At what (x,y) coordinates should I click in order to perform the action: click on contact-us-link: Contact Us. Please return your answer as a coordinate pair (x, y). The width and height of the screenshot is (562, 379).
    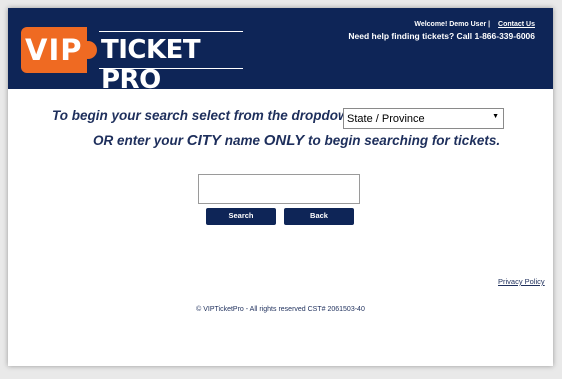
    Looking at the image, I should click on (516, 24).